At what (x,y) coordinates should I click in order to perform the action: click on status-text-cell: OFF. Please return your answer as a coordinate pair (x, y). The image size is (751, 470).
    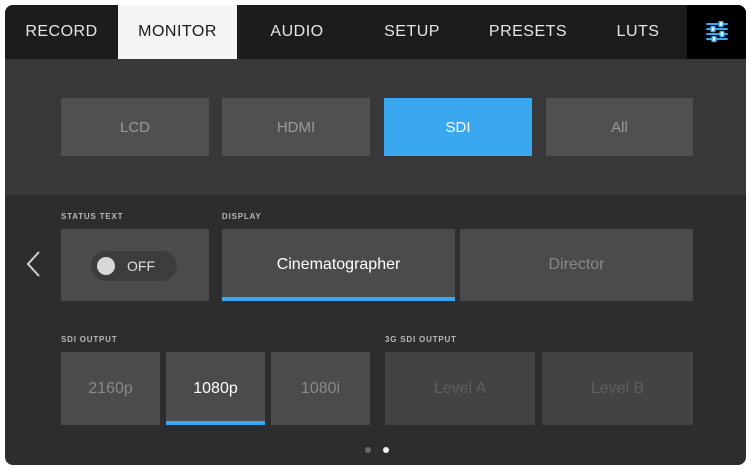
    Looking at the image, I should click on (135, 265).